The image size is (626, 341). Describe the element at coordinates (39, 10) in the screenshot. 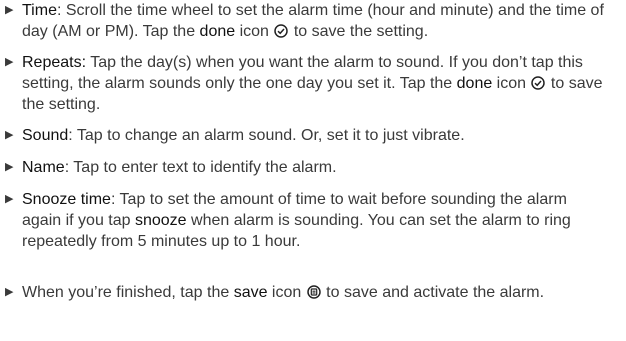

I see `item-term: Time` at that location.